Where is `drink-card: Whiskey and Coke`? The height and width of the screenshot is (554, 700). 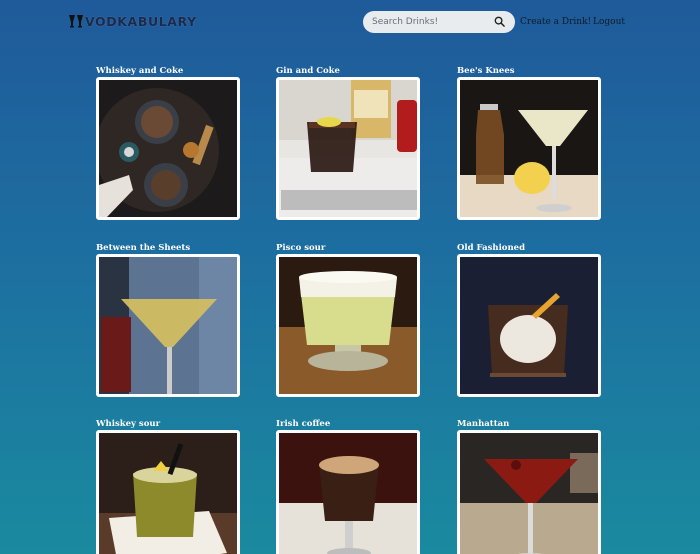
drink-card: Whiskey and Coke is located at coordinates (168, 143).